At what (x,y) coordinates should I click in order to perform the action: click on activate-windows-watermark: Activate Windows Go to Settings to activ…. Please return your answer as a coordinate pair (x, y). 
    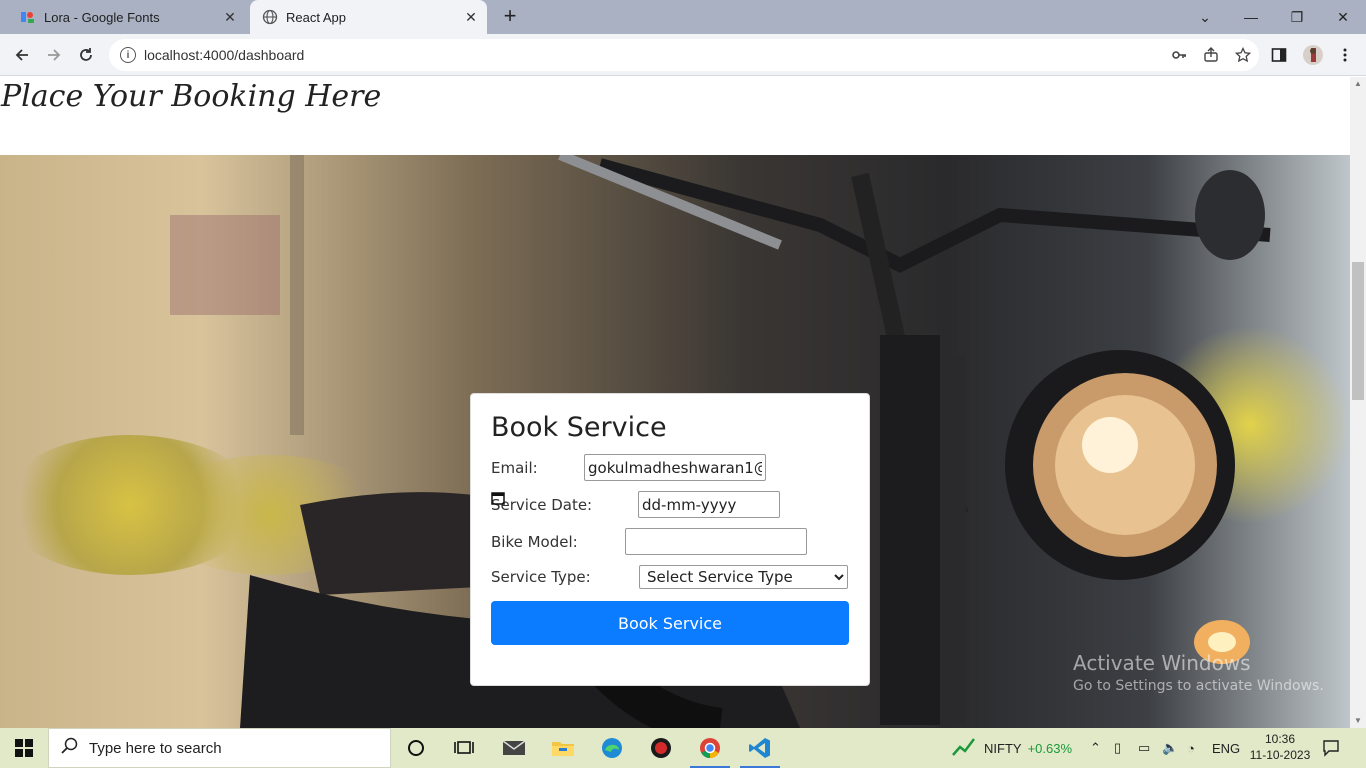
    Looking at the image, I should click on (1198, 672).